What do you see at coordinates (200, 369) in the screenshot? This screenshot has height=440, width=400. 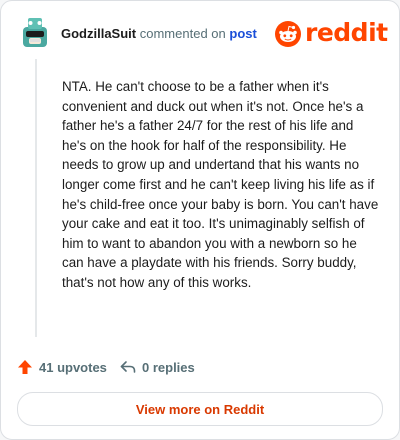 I see `comment-footer: 41 upvotes 0 replies` at bounding box center [200, 369].